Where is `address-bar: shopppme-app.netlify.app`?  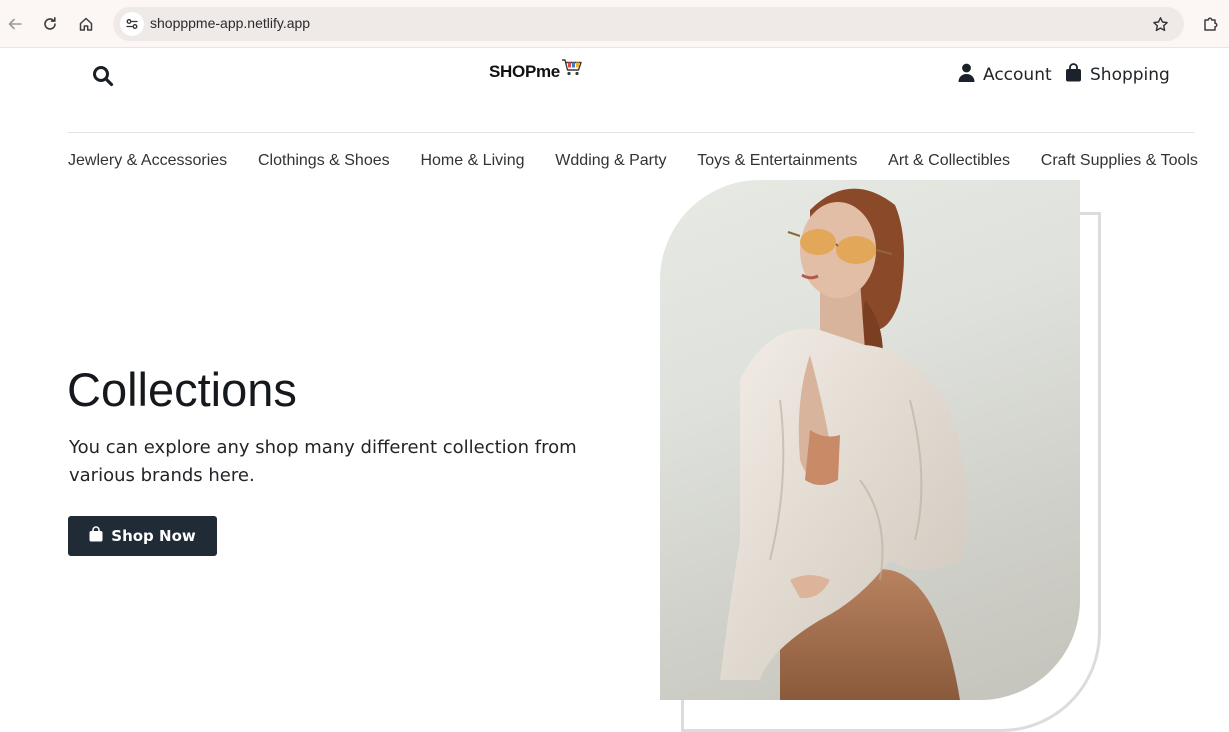 address-bar: shopppme-app.netlify.app is located at coordinates (648, 24).